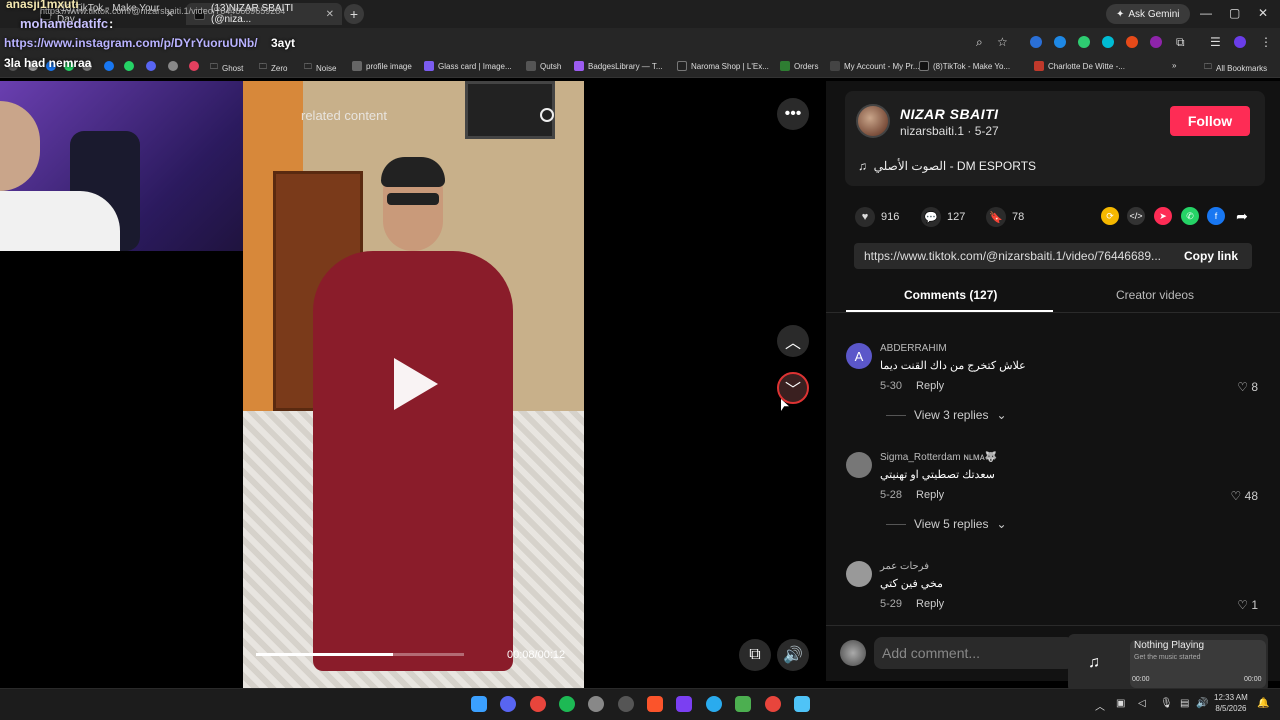 The width and height of the screenshot is (1280, 720). I want to click on spotify-icon, so click(567, 704).